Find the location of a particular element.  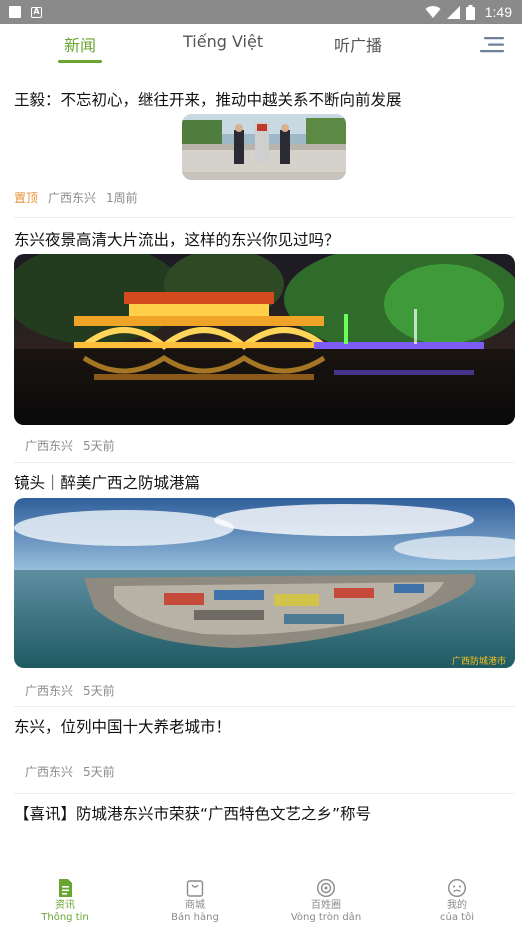

bottom-nav-shop: 商城 Bán hàng is located at coordinates (195, 901).